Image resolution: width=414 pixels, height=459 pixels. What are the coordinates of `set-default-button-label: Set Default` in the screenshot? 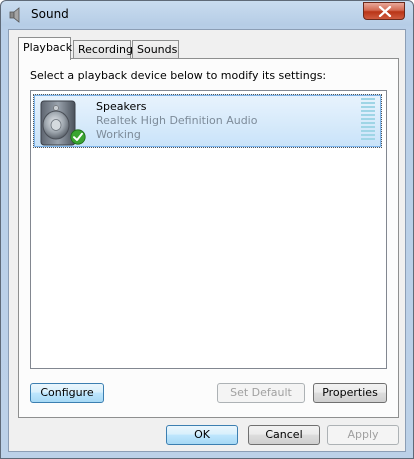 It's located at (261, 392).